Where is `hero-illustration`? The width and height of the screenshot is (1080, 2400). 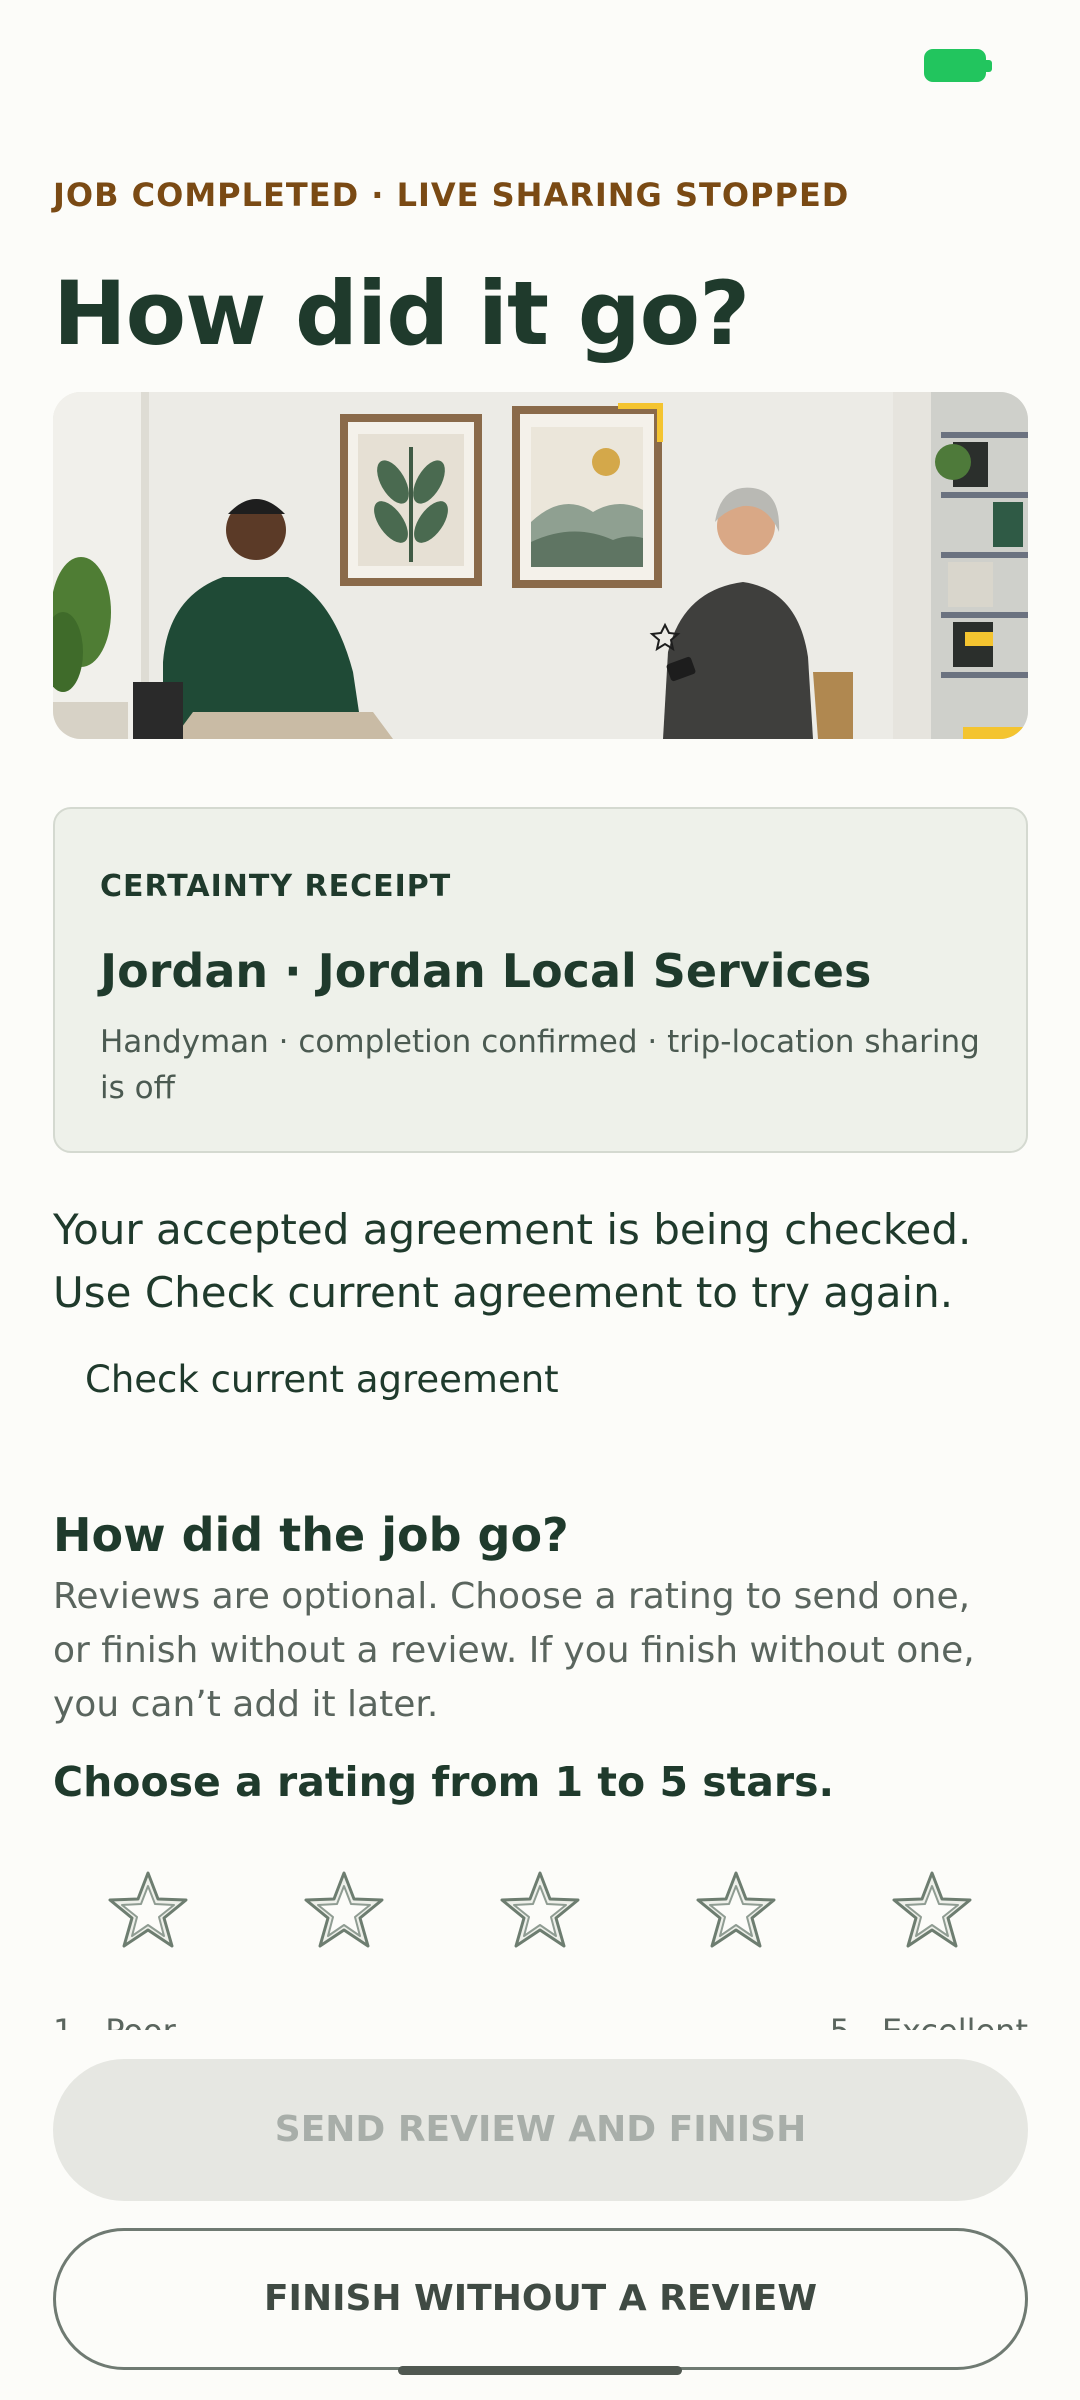 hero-illustration is located at coordinates (540, 565).